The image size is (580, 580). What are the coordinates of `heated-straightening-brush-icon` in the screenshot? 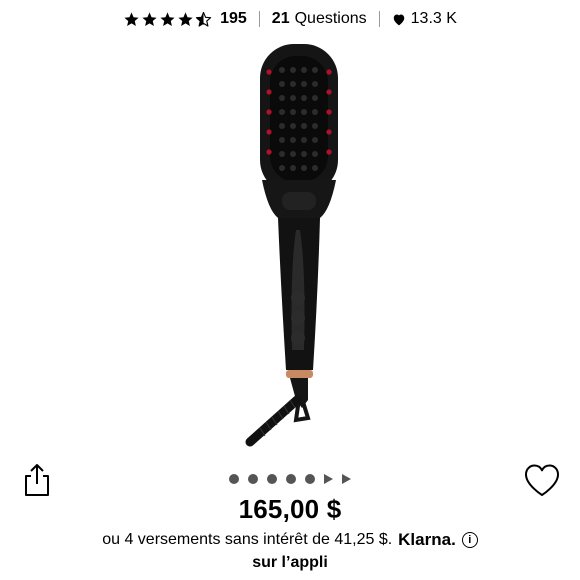 It's located at (291, 245).